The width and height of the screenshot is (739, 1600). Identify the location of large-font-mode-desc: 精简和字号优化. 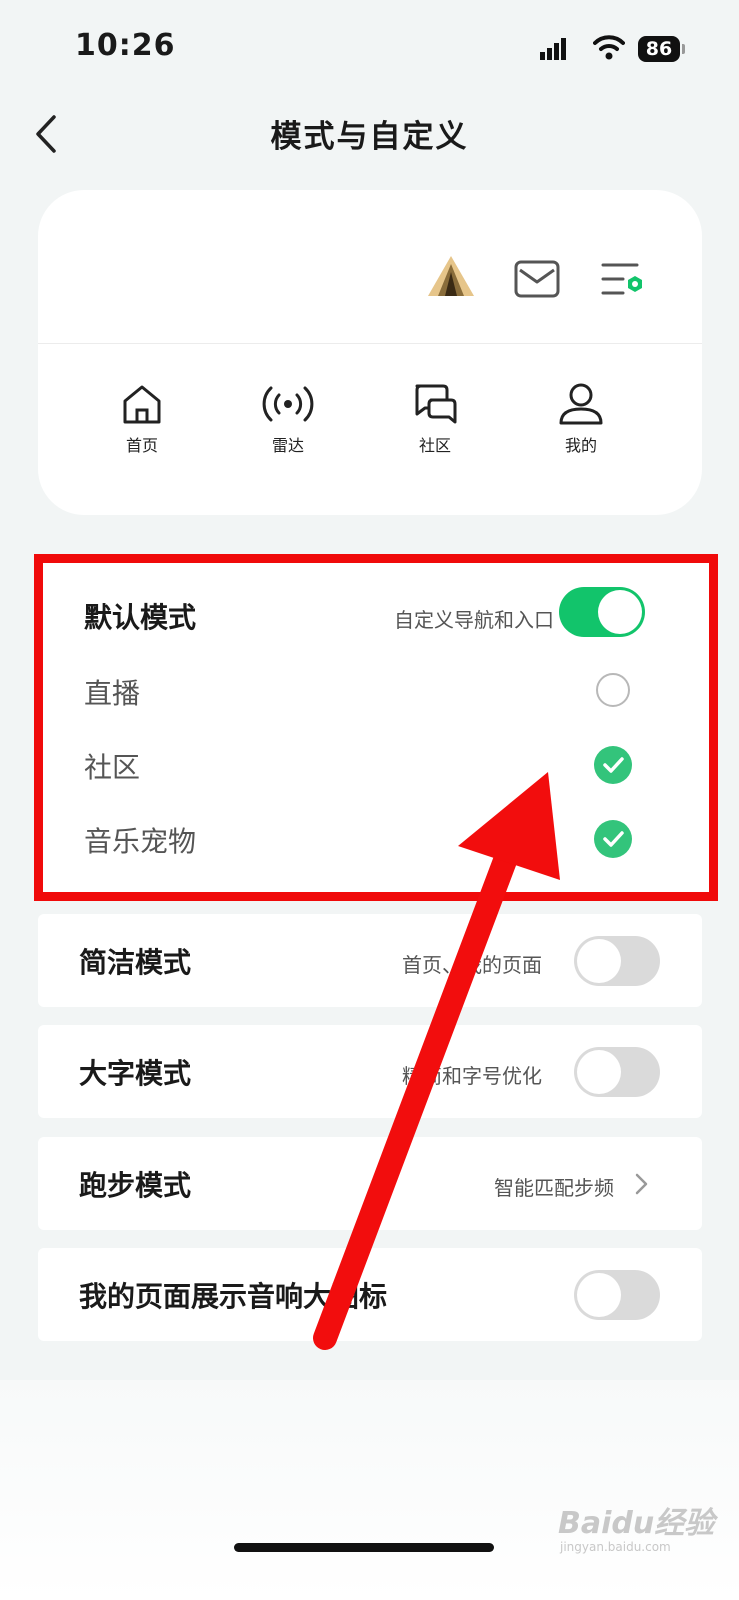
(472, 1076).